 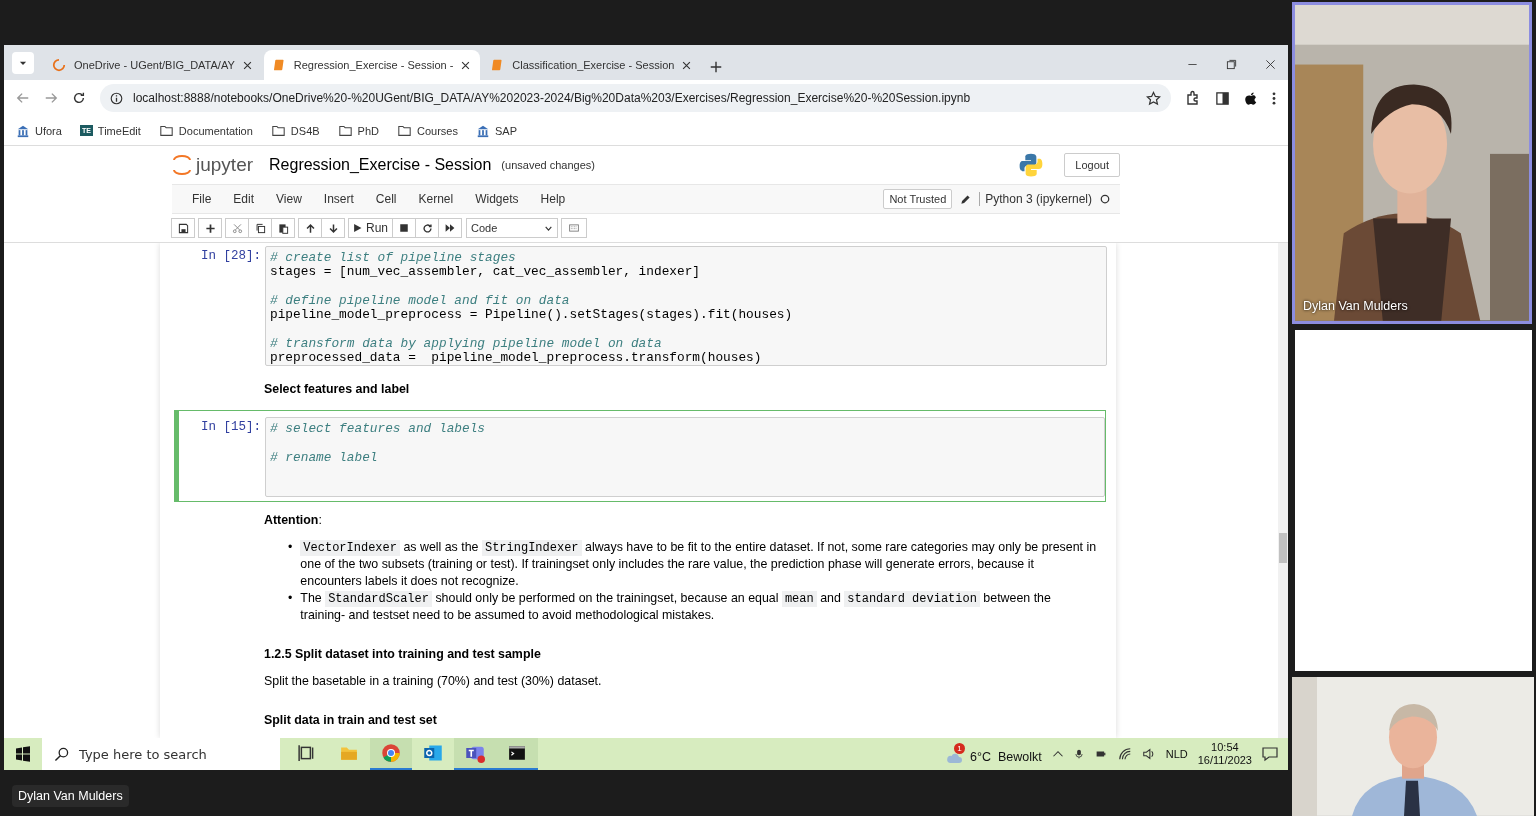 I want to click on jupyter-logo: jupyter, so click(x=213, y=165).